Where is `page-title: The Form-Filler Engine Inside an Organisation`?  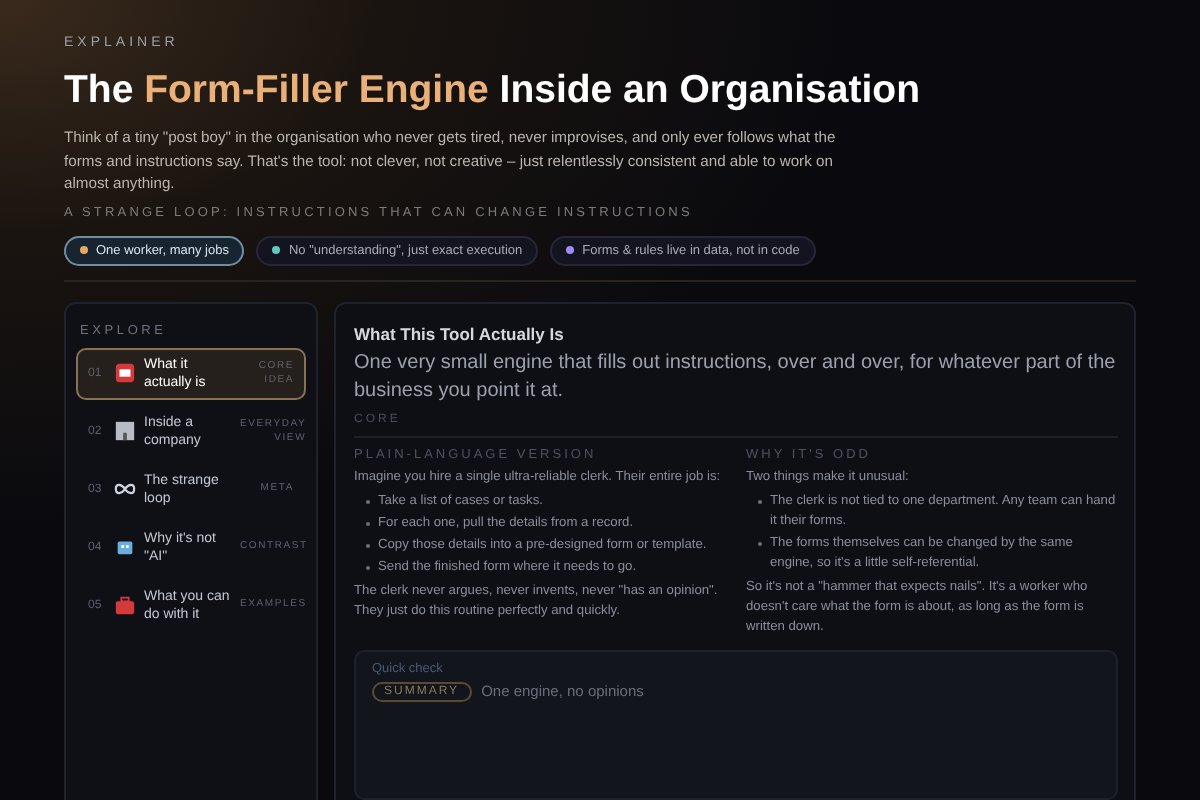
page-title: The Form-Filler Engine Inside an Organisation is located at coordinates (493, 91).